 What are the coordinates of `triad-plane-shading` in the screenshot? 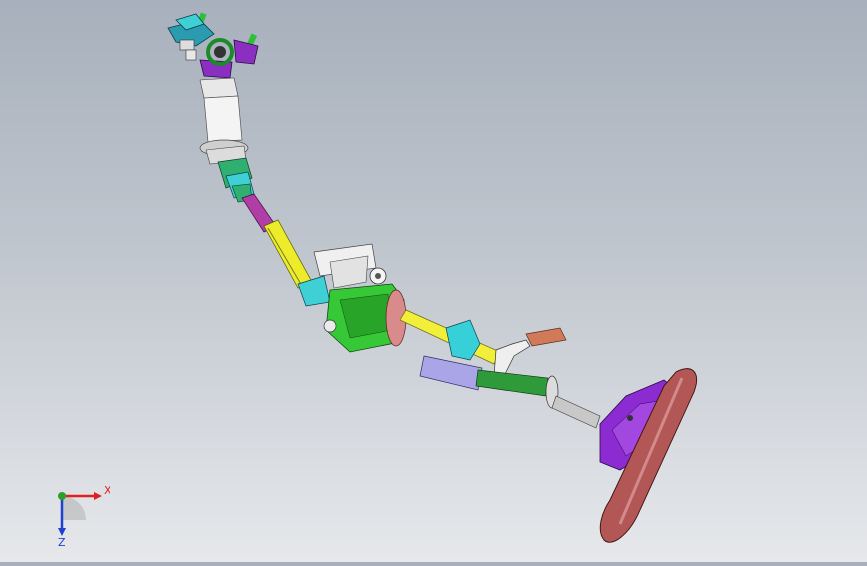 It's located at (74, 508).